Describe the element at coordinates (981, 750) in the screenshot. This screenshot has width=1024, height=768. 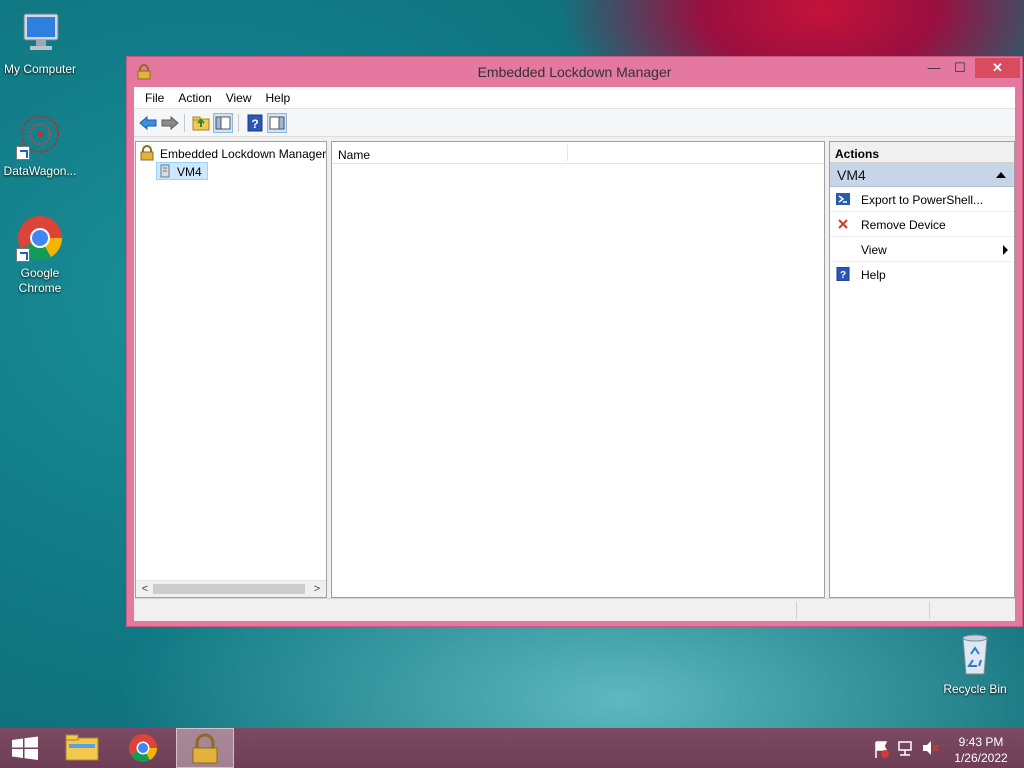
I see `system-clock: 9:43 PM 1/26/2022` at that location.